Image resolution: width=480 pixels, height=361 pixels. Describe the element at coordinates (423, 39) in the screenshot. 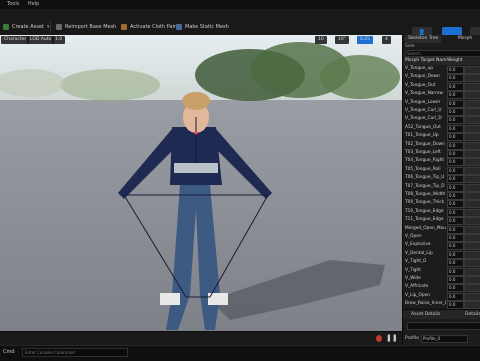

I see `tab-skeleton-tree: Skeleton Tree` at that location.